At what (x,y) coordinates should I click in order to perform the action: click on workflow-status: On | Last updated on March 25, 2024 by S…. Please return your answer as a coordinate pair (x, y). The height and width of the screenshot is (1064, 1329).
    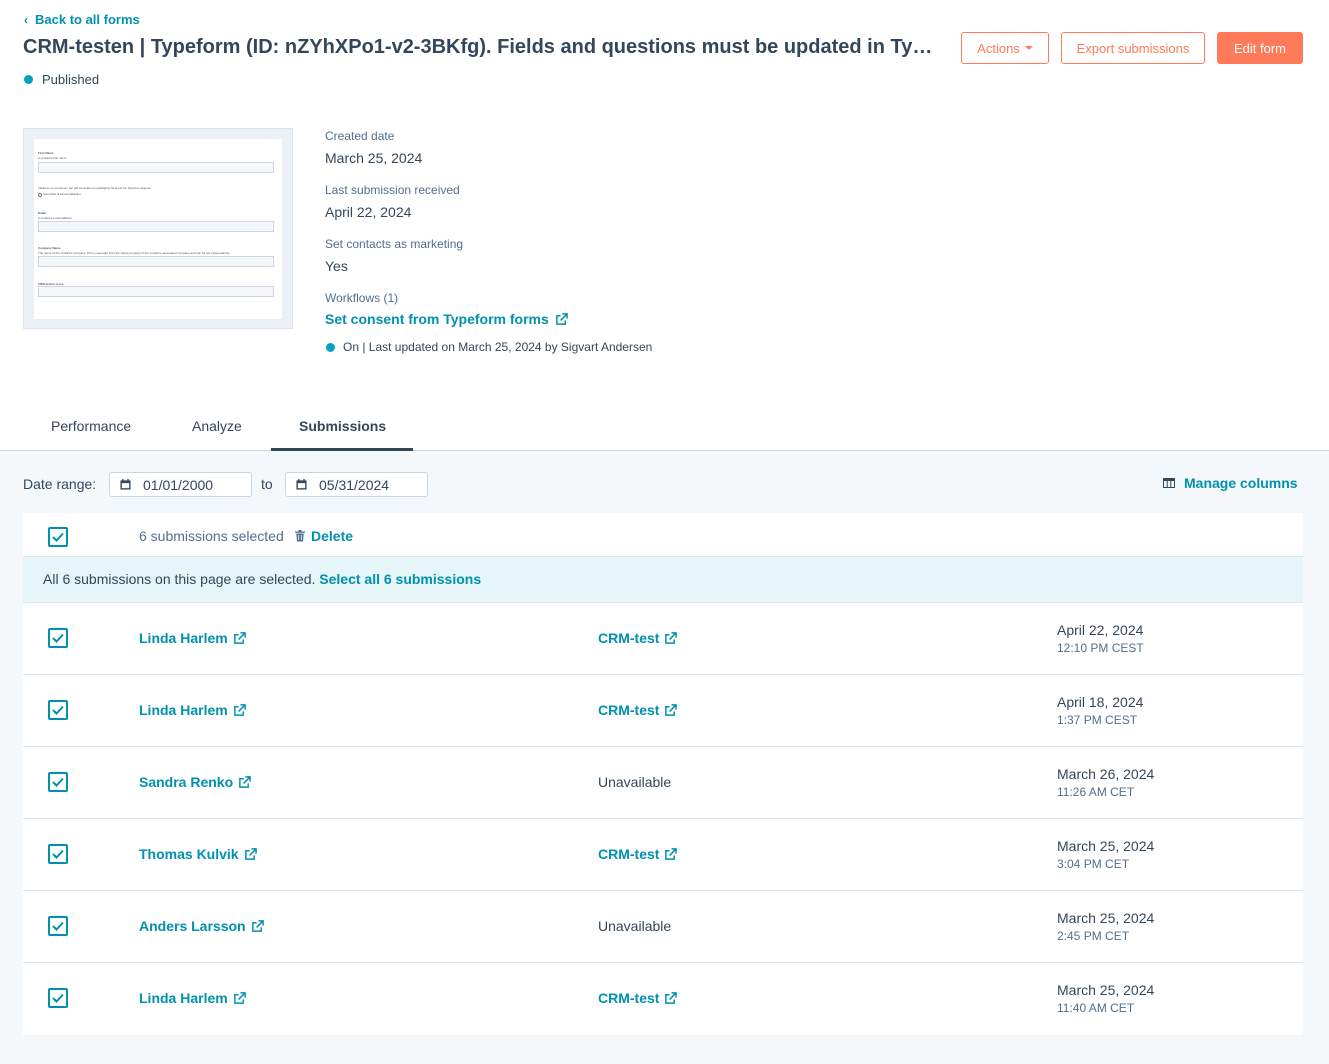
    Looking at the image, I should click on (489, 347).